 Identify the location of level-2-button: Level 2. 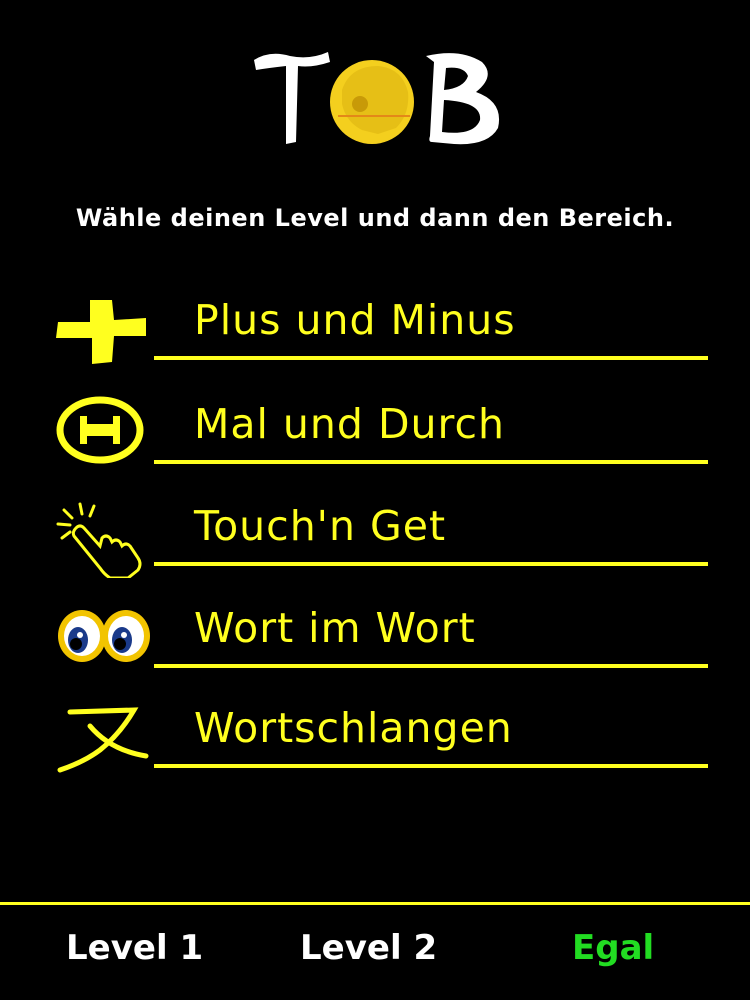
(368, 948).